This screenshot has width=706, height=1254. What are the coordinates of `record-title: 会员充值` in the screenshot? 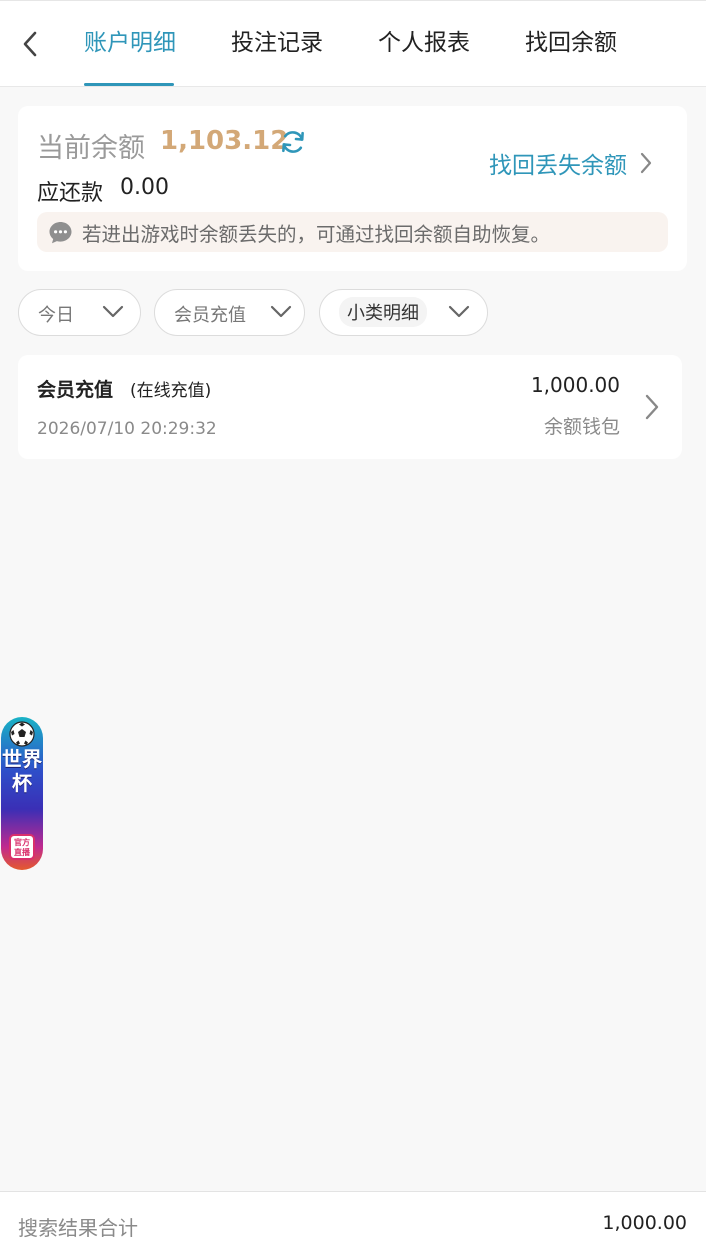 It's located at (75, 390).